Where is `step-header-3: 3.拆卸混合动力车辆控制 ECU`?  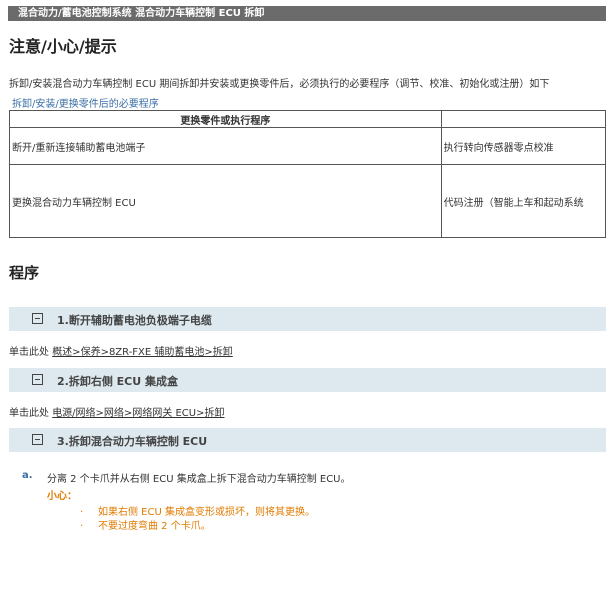 step-header-3: 3.拆卸混合动力车辆控制 ECU is located at coordinates (307, 440).